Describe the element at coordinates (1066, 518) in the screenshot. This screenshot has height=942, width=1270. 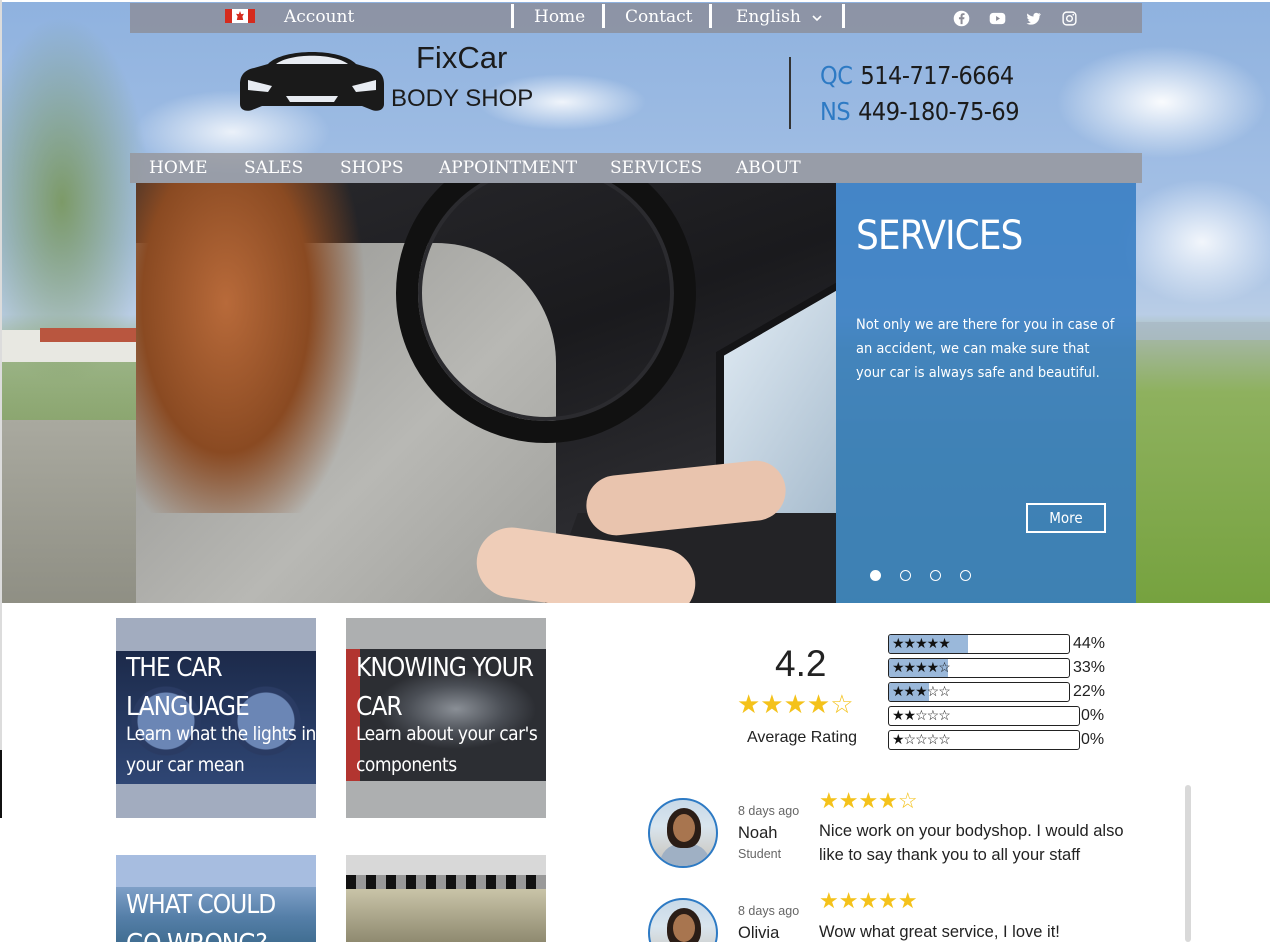
I see `more-button: More` at that location.